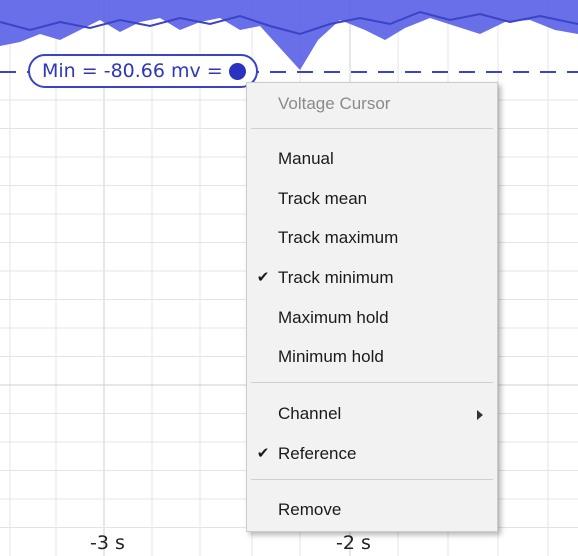 This screenshot has height=556, width=578. What do you see at coordinates (237, 71) in the screenshot?
I see `cursor-handle-icon` at bounding box center [237, 71].